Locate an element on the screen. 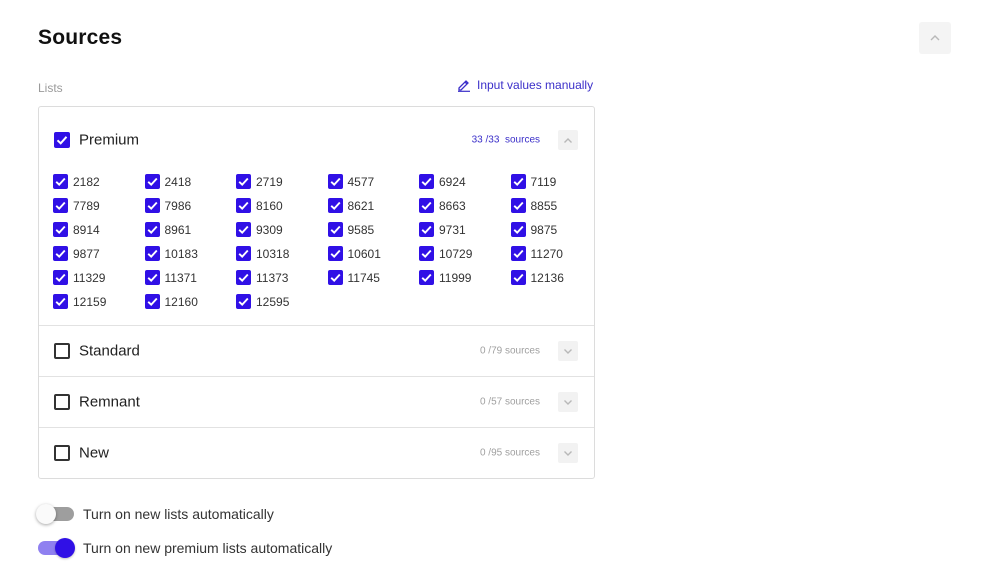 The height and width of the screenshot is (571, 992). collapse-section-button is located at coordinates (935, 38).